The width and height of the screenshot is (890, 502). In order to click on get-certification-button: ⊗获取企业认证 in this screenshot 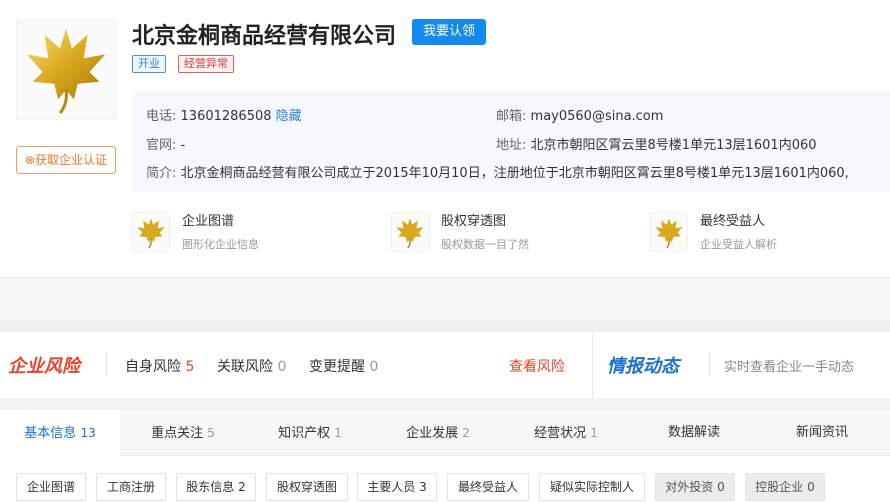, I will do `click(66, 160)`.